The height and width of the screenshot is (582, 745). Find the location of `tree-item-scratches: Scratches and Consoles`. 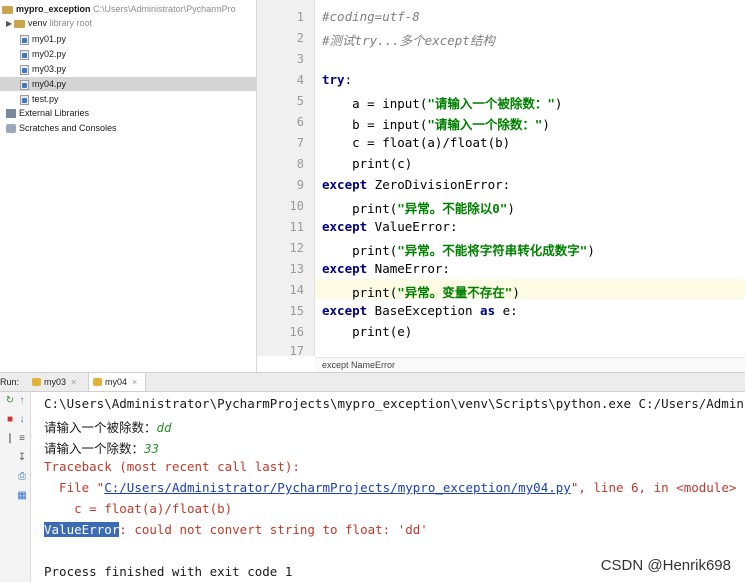

tree-item-scratches: Scratches and Consoles is located at coordinates (61, 128).